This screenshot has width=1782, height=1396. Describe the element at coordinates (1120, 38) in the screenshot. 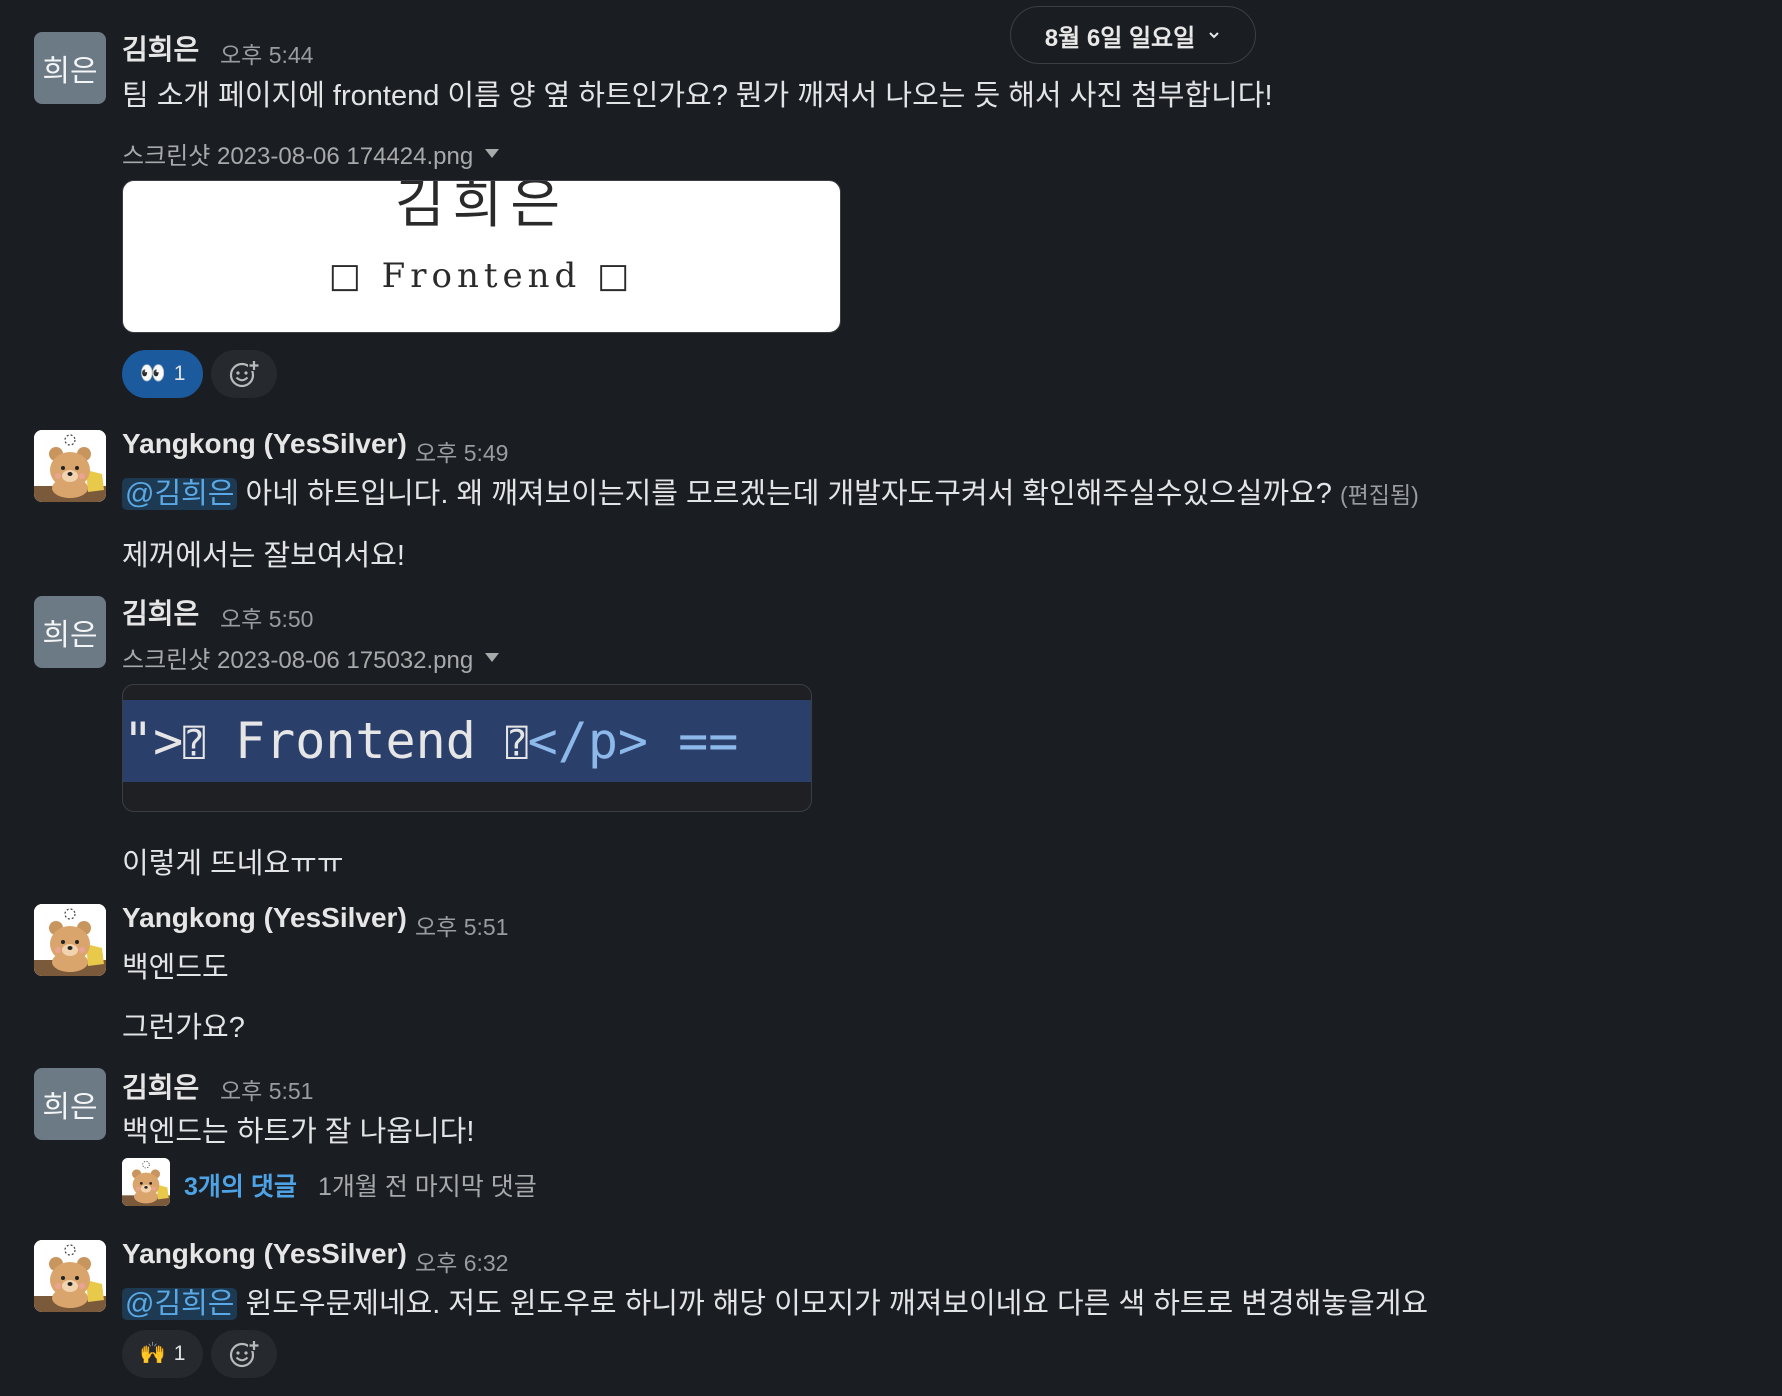

I see `date-label: 8월 6일 일요일` at that location.